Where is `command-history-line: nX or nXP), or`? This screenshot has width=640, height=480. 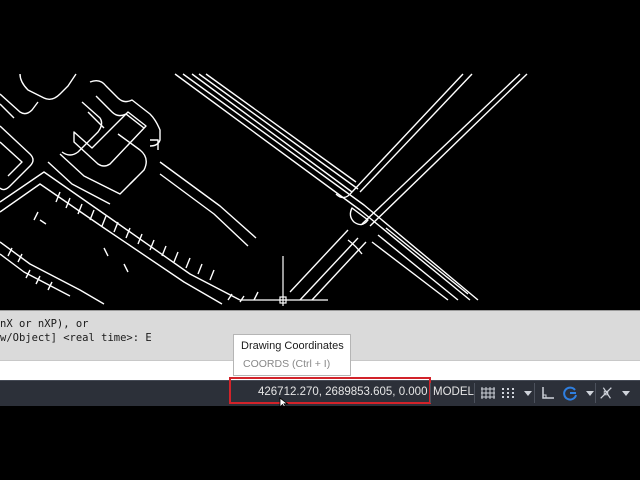 command-history-line: nX or nXP), or is located at coordinates (44, 324).